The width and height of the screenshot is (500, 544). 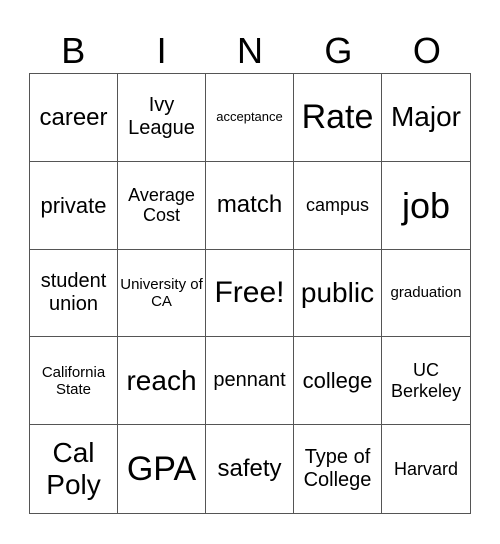 I want to click on bingo-cell: public, so click(x=338, y=293).